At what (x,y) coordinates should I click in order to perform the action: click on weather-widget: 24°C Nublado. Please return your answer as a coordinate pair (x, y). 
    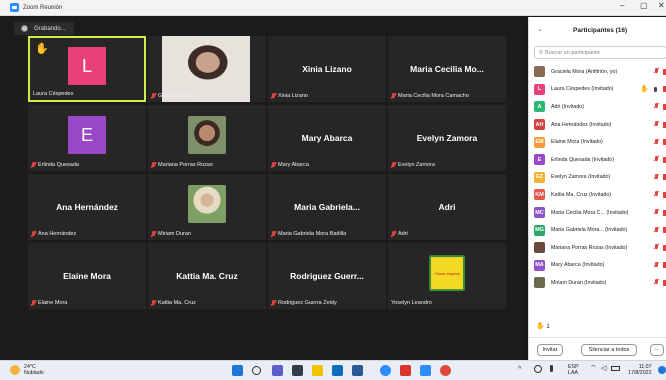
    Looking at the image, I should click on (27, 370).